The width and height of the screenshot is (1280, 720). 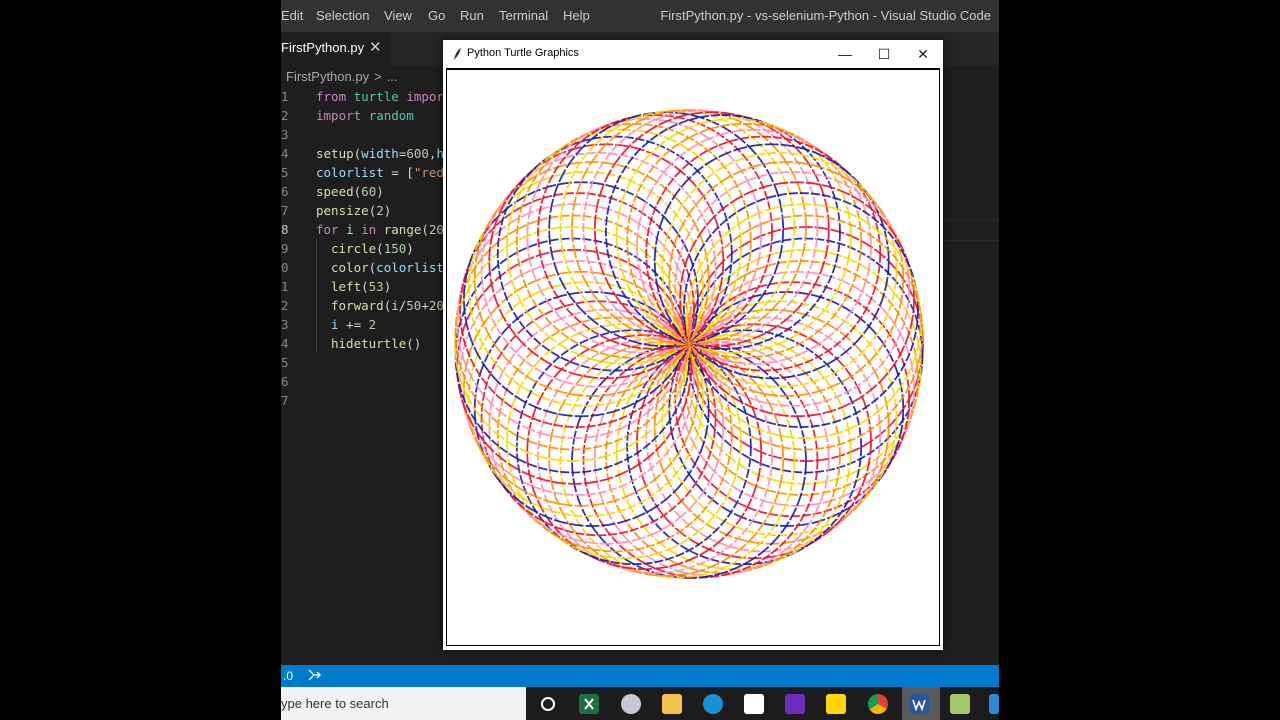 What do you see at coordinates (391, 115) in the screenshot?
I see `module-name: random` at bounding box center [391, 115].